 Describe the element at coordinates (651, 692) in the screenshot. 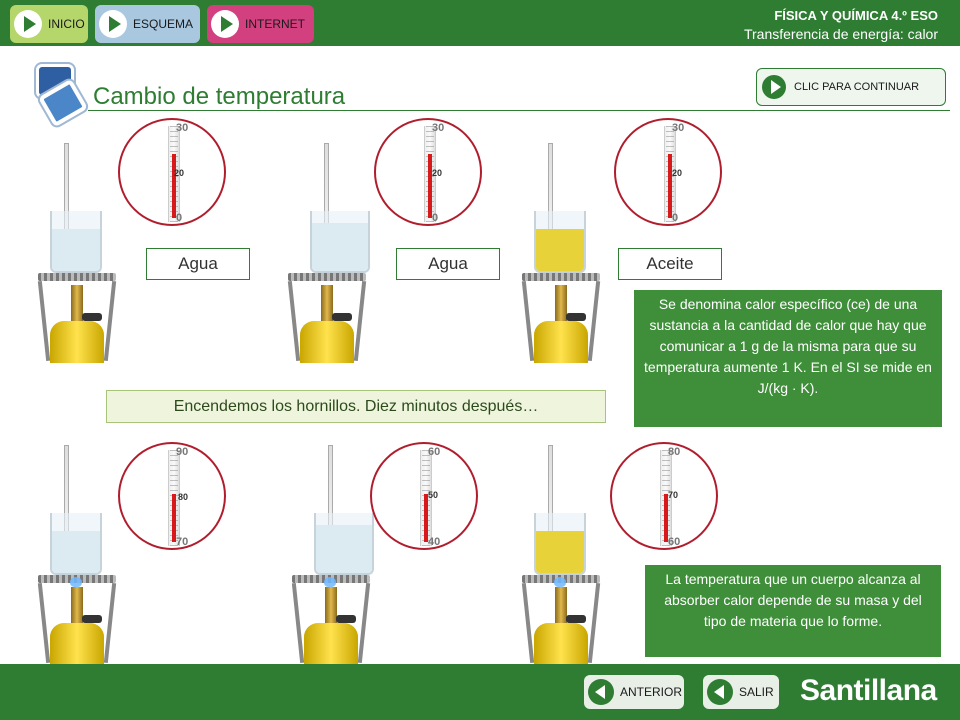

I see `anterior-label: ANTERIOR` at that location.